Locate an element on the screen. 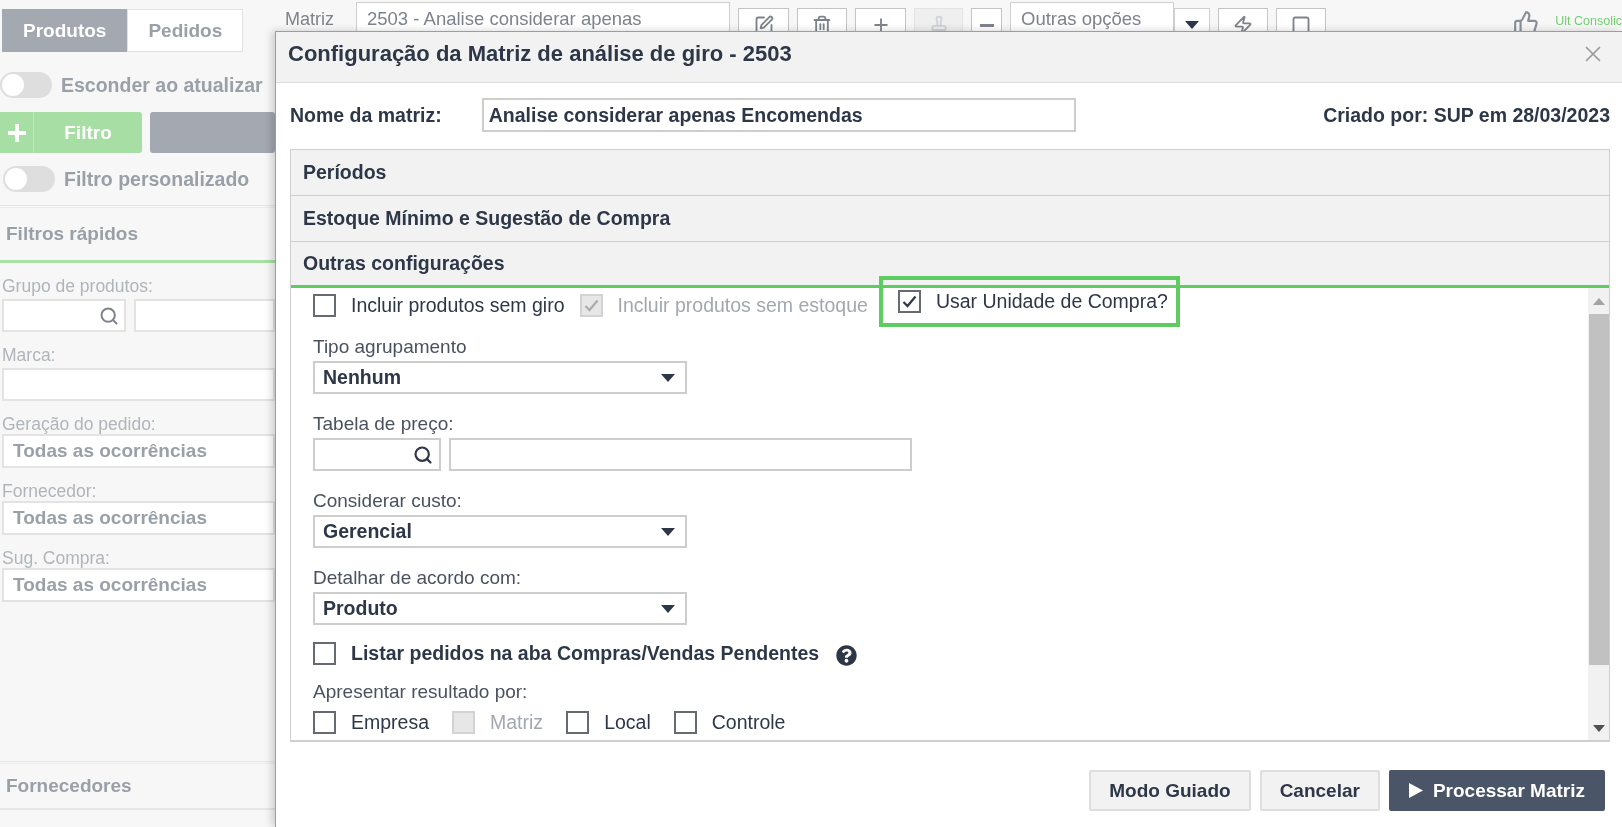 The width and height of the screenshot is (1622, 827). field-label: Apresentar resultado por: is located at coordinates (421, 692).